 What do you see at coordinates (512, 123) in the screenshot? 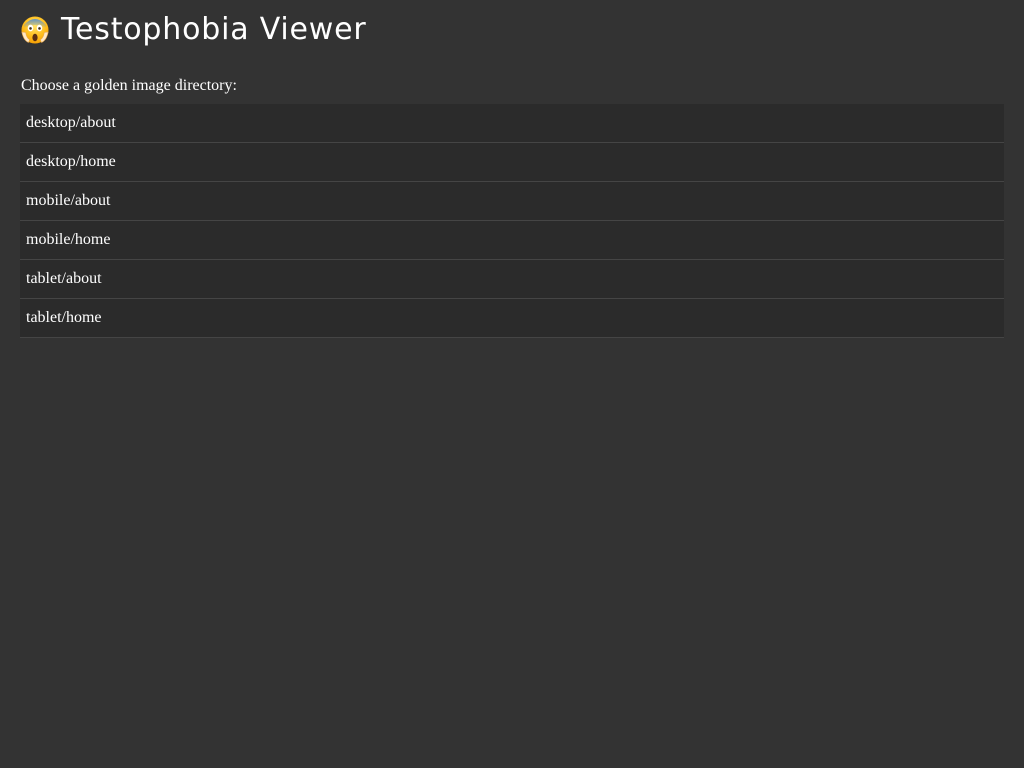
I see `directory-item-desktop-about: desktop/about` at bounding box center [512, 123].